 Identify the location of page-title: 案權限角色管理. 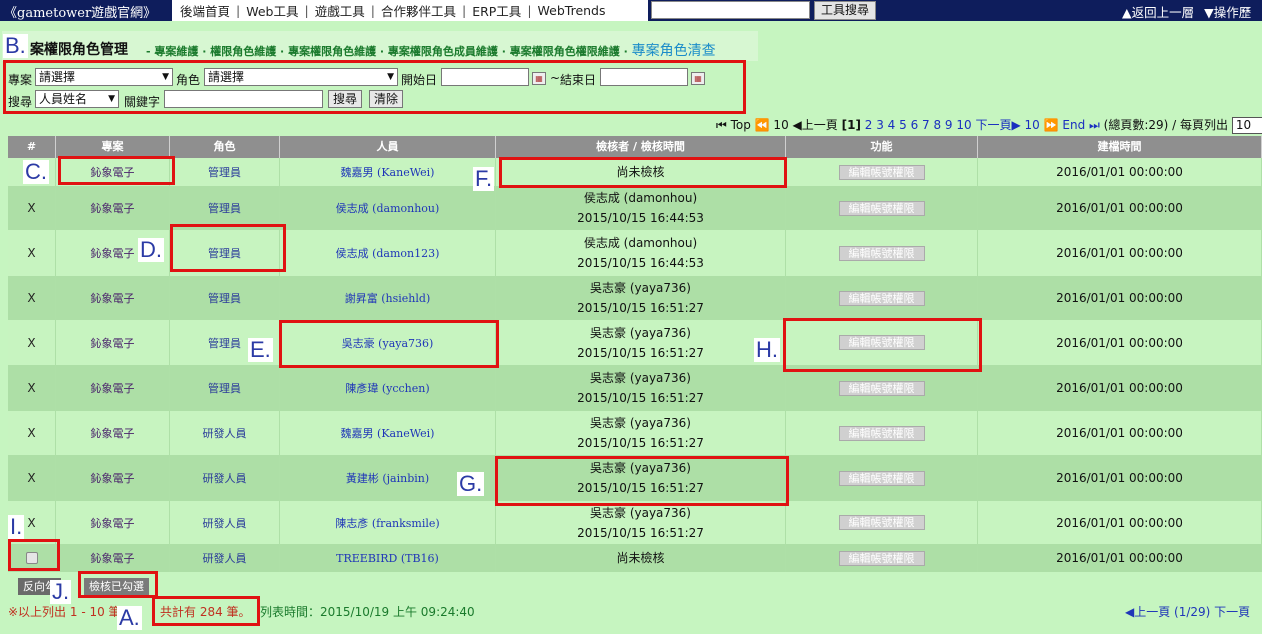
(79, 50).